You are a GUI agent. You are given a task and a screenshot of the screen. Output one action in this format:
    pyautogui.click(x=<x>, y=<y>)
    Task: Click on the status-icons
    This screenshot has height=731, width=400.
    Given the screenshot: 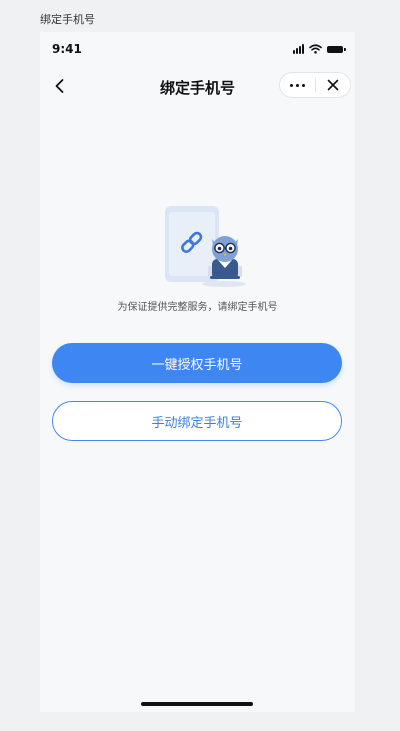 What is the action you would take?
    pyautogui.click(x=319, y=49)
    